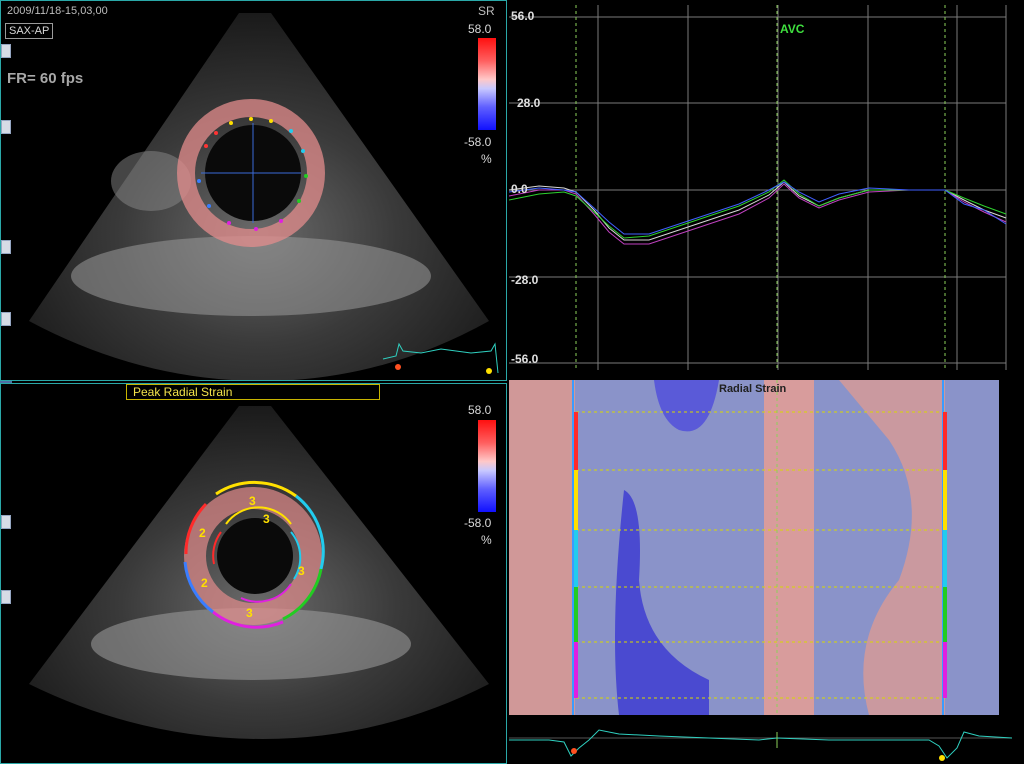 The width and height of the screenshot is (1024, 764). Describe the element at coordinates (486, 540) in the screenshot. I see `scale-unit-bottom: %` at that location.